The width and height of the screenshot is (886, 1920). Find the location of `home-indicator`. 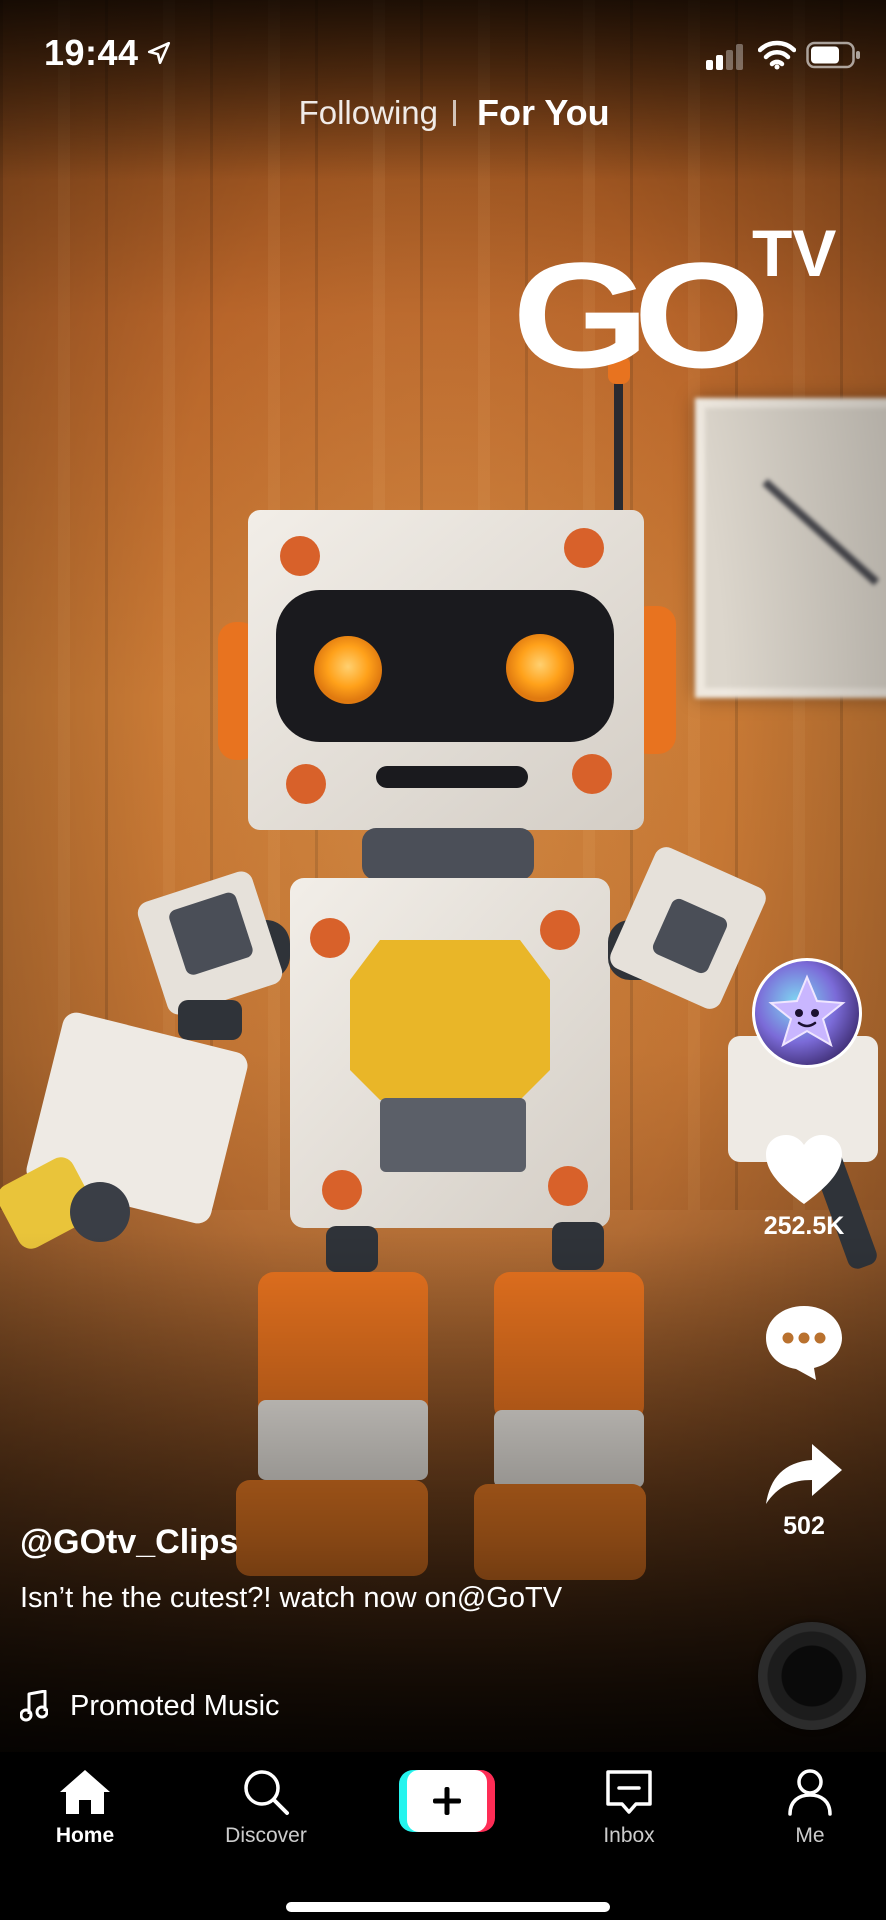

home-indicator is located at coordinates (448, 1907).